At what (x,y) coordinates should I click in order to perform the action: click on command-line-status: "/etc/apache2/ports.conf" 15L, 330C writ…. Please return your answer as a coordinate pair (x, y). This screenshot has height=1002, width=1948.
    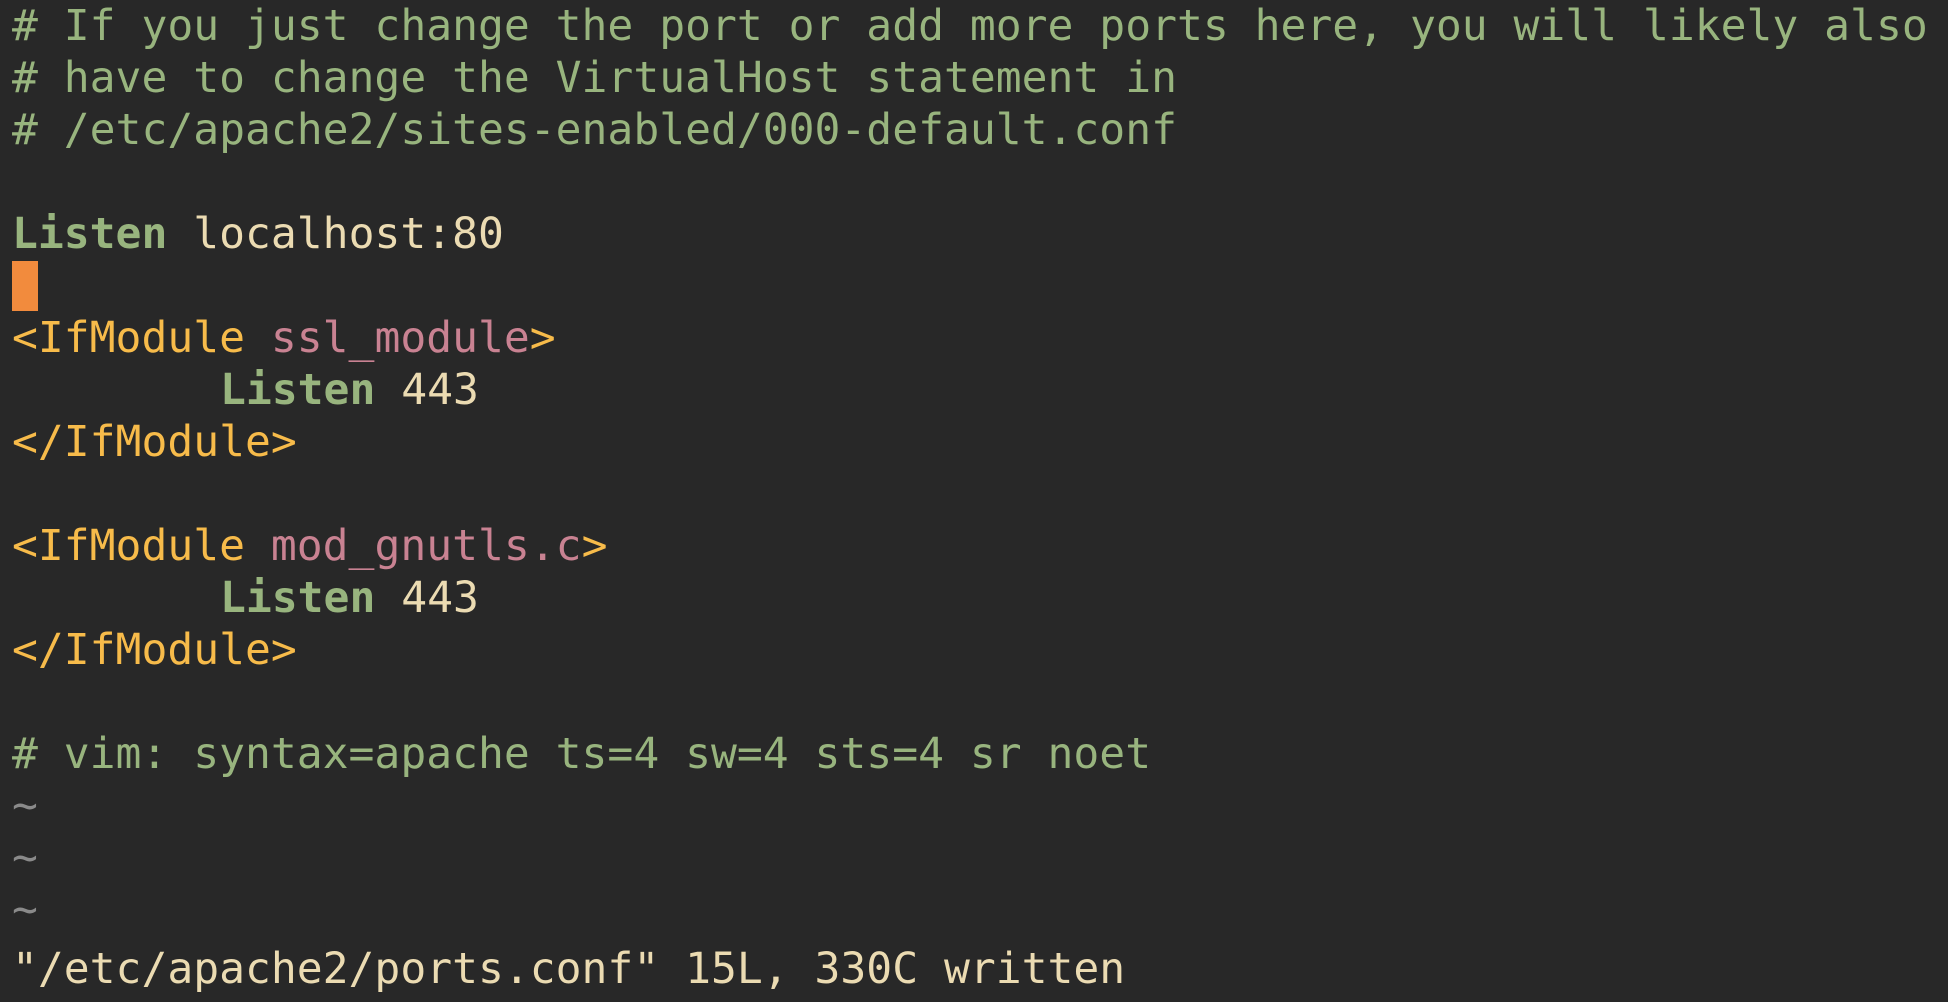
    Looking at the image, I should click on (569, 969).